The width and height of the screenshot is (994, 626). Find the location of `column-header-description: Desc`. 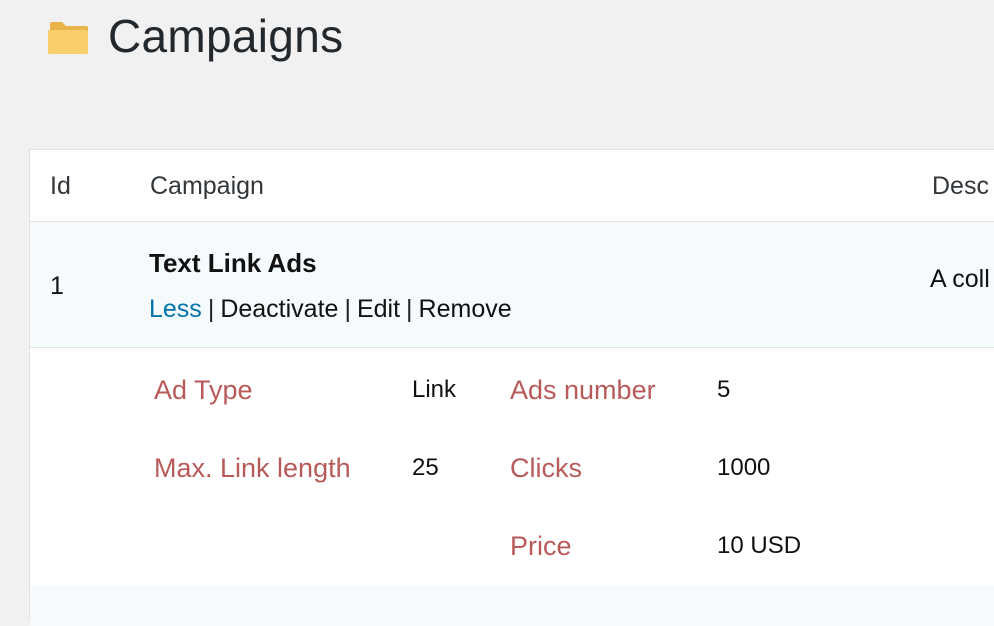

column-header-description: Desc is located at coordinates (960, 186).